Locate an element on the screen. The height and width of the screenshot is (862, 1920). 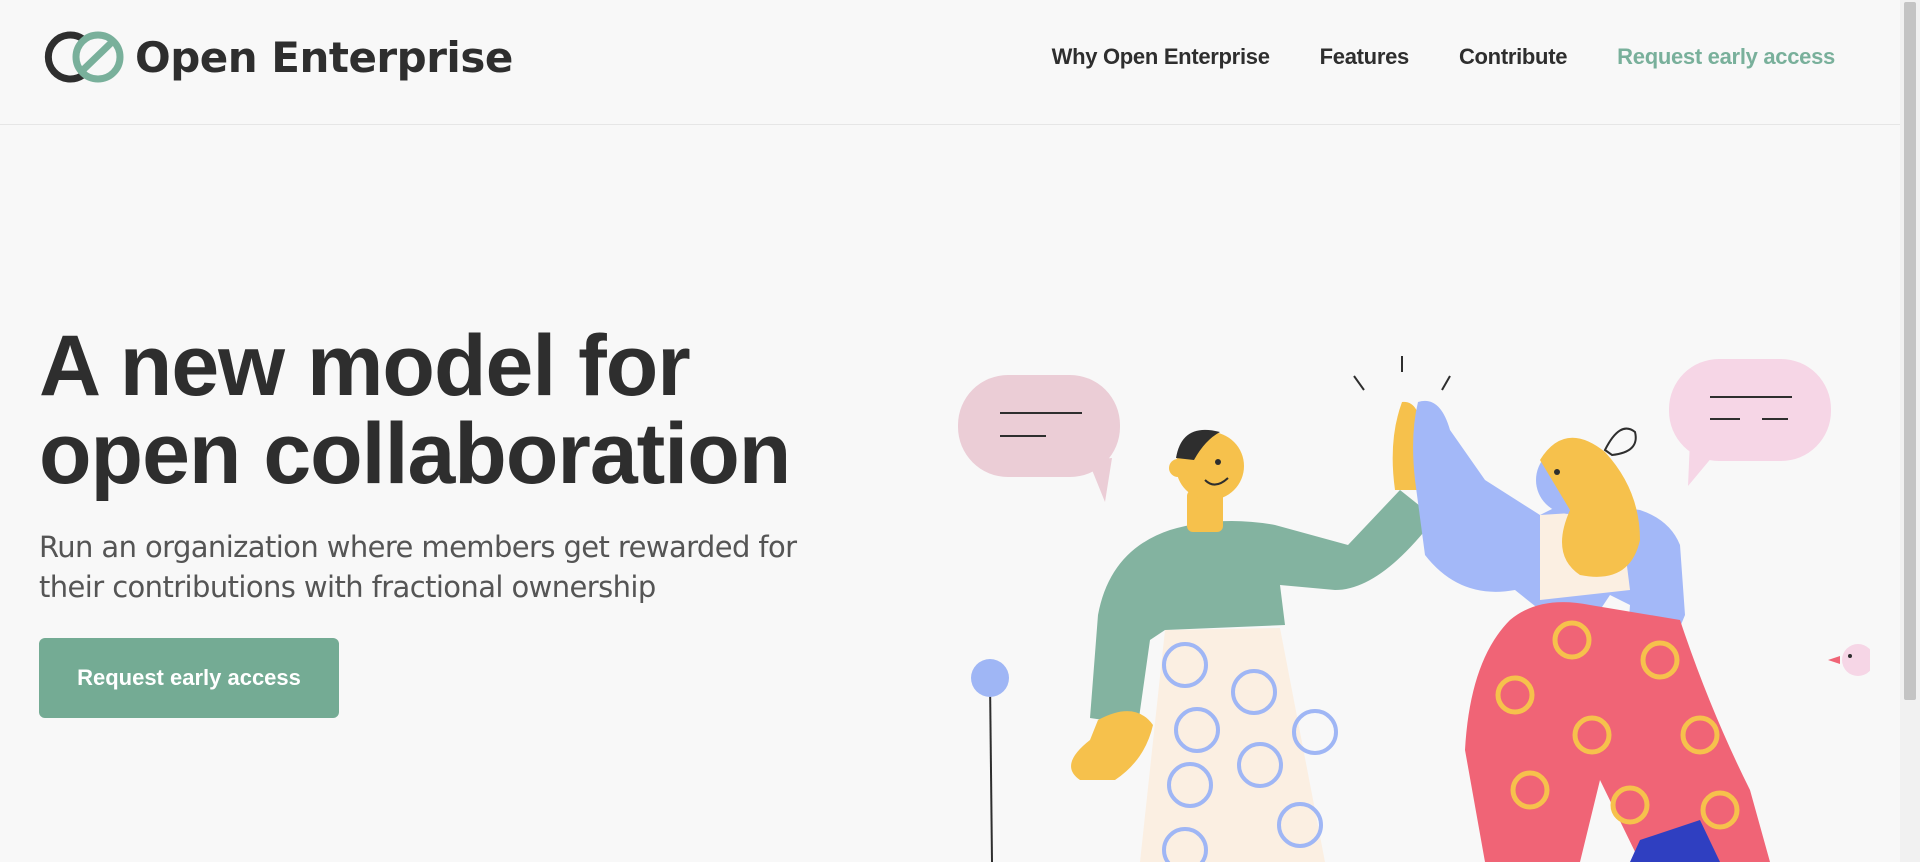
nav-why-open-enterprise: Why Open Enterprise is located at coordinates (1161, 57).